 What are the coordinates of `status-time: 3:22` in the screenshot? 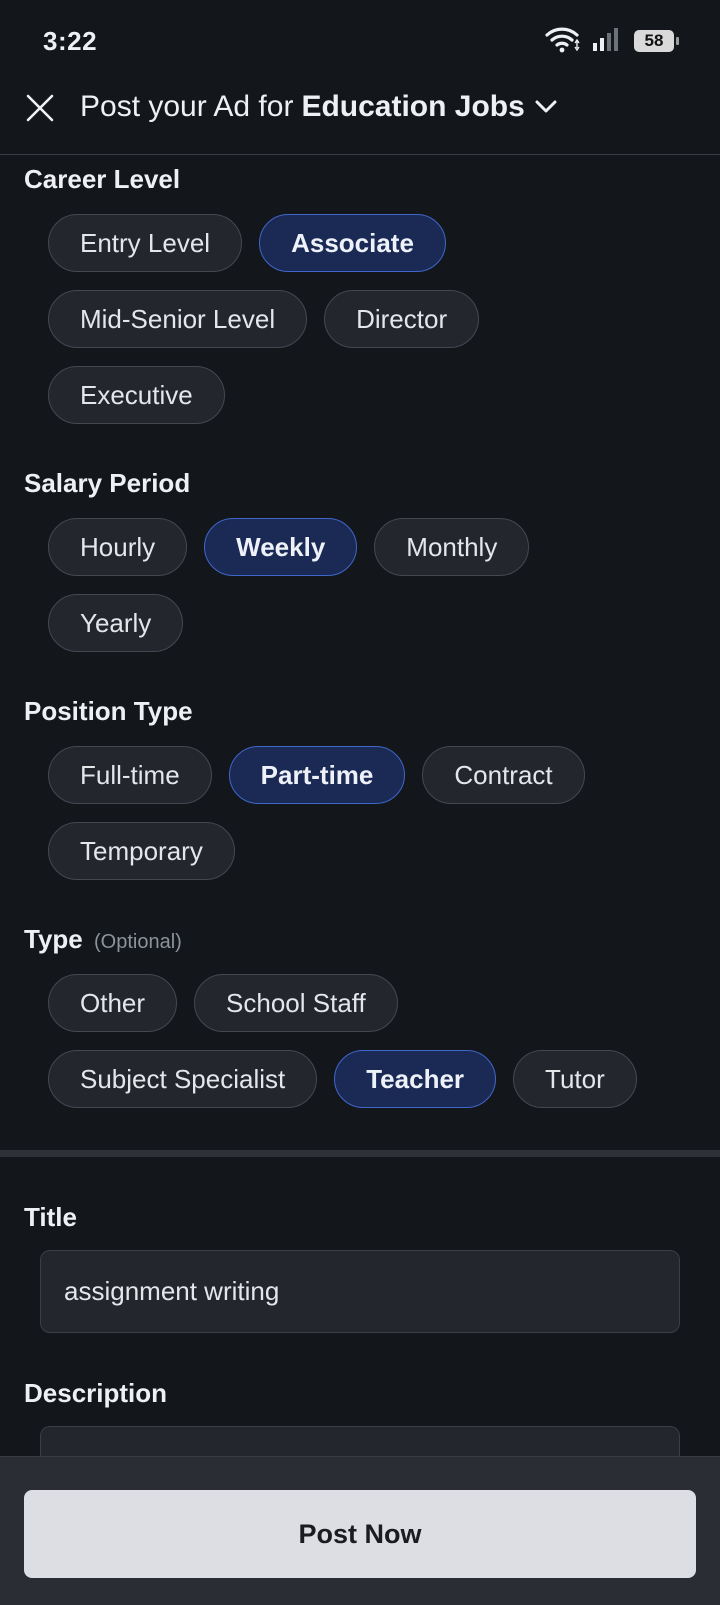 It's located at (70, 41).